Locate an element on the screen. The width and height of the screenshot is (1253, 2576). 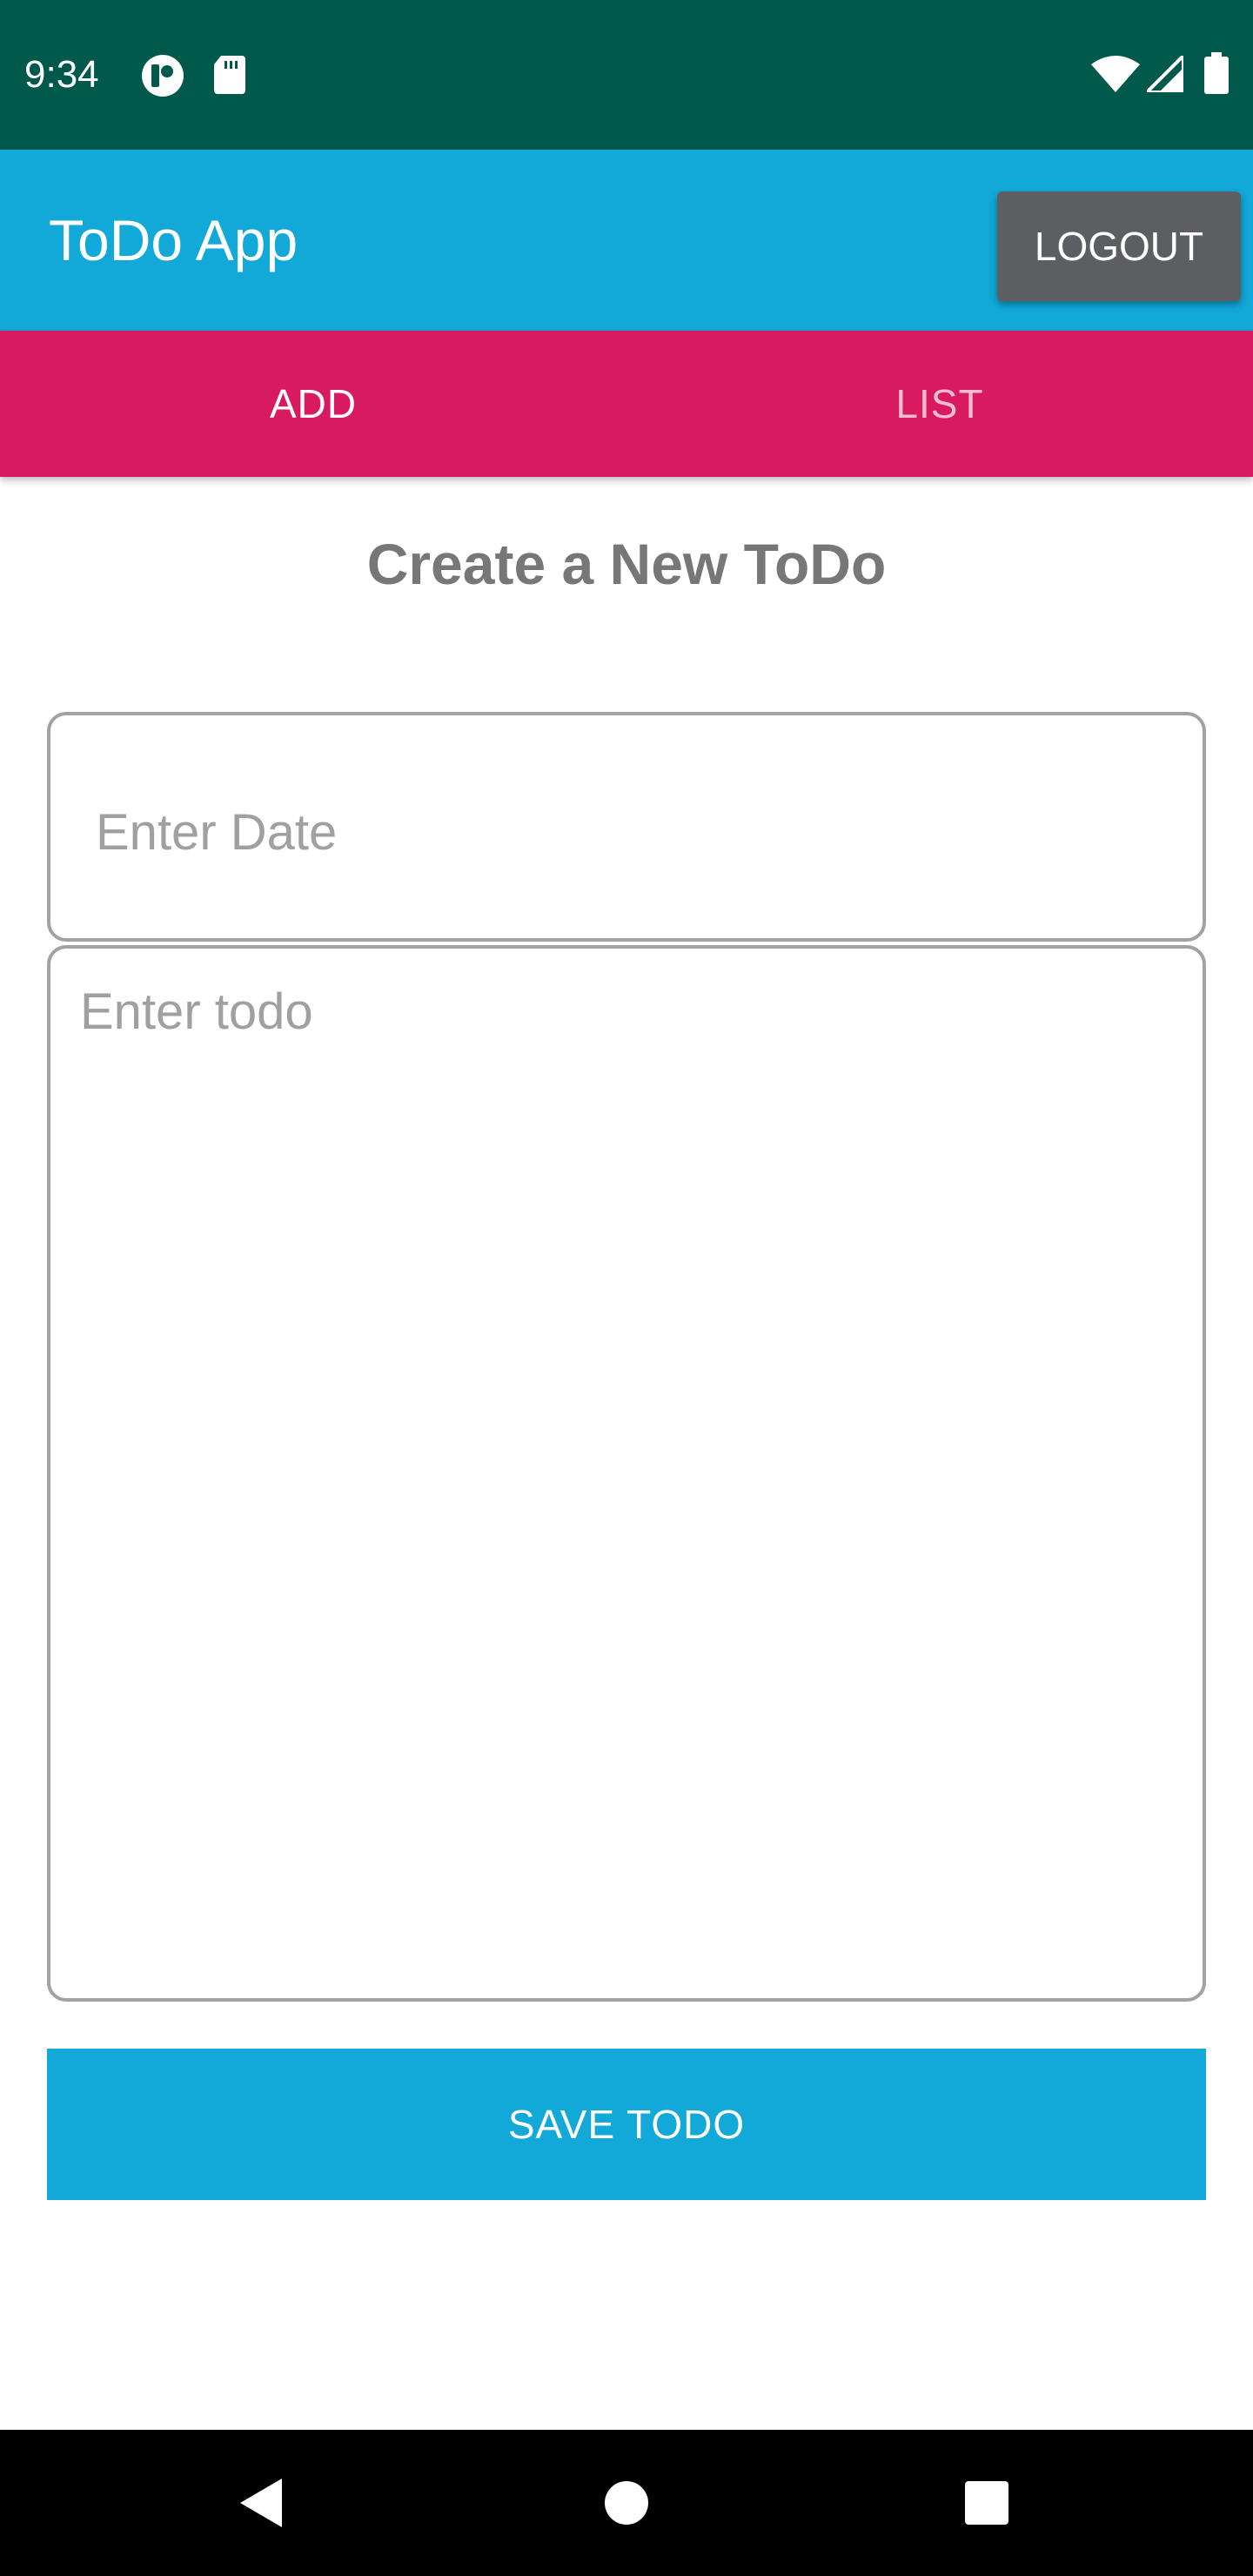
date-field: Enter Date is located at coordinates (626, 827).